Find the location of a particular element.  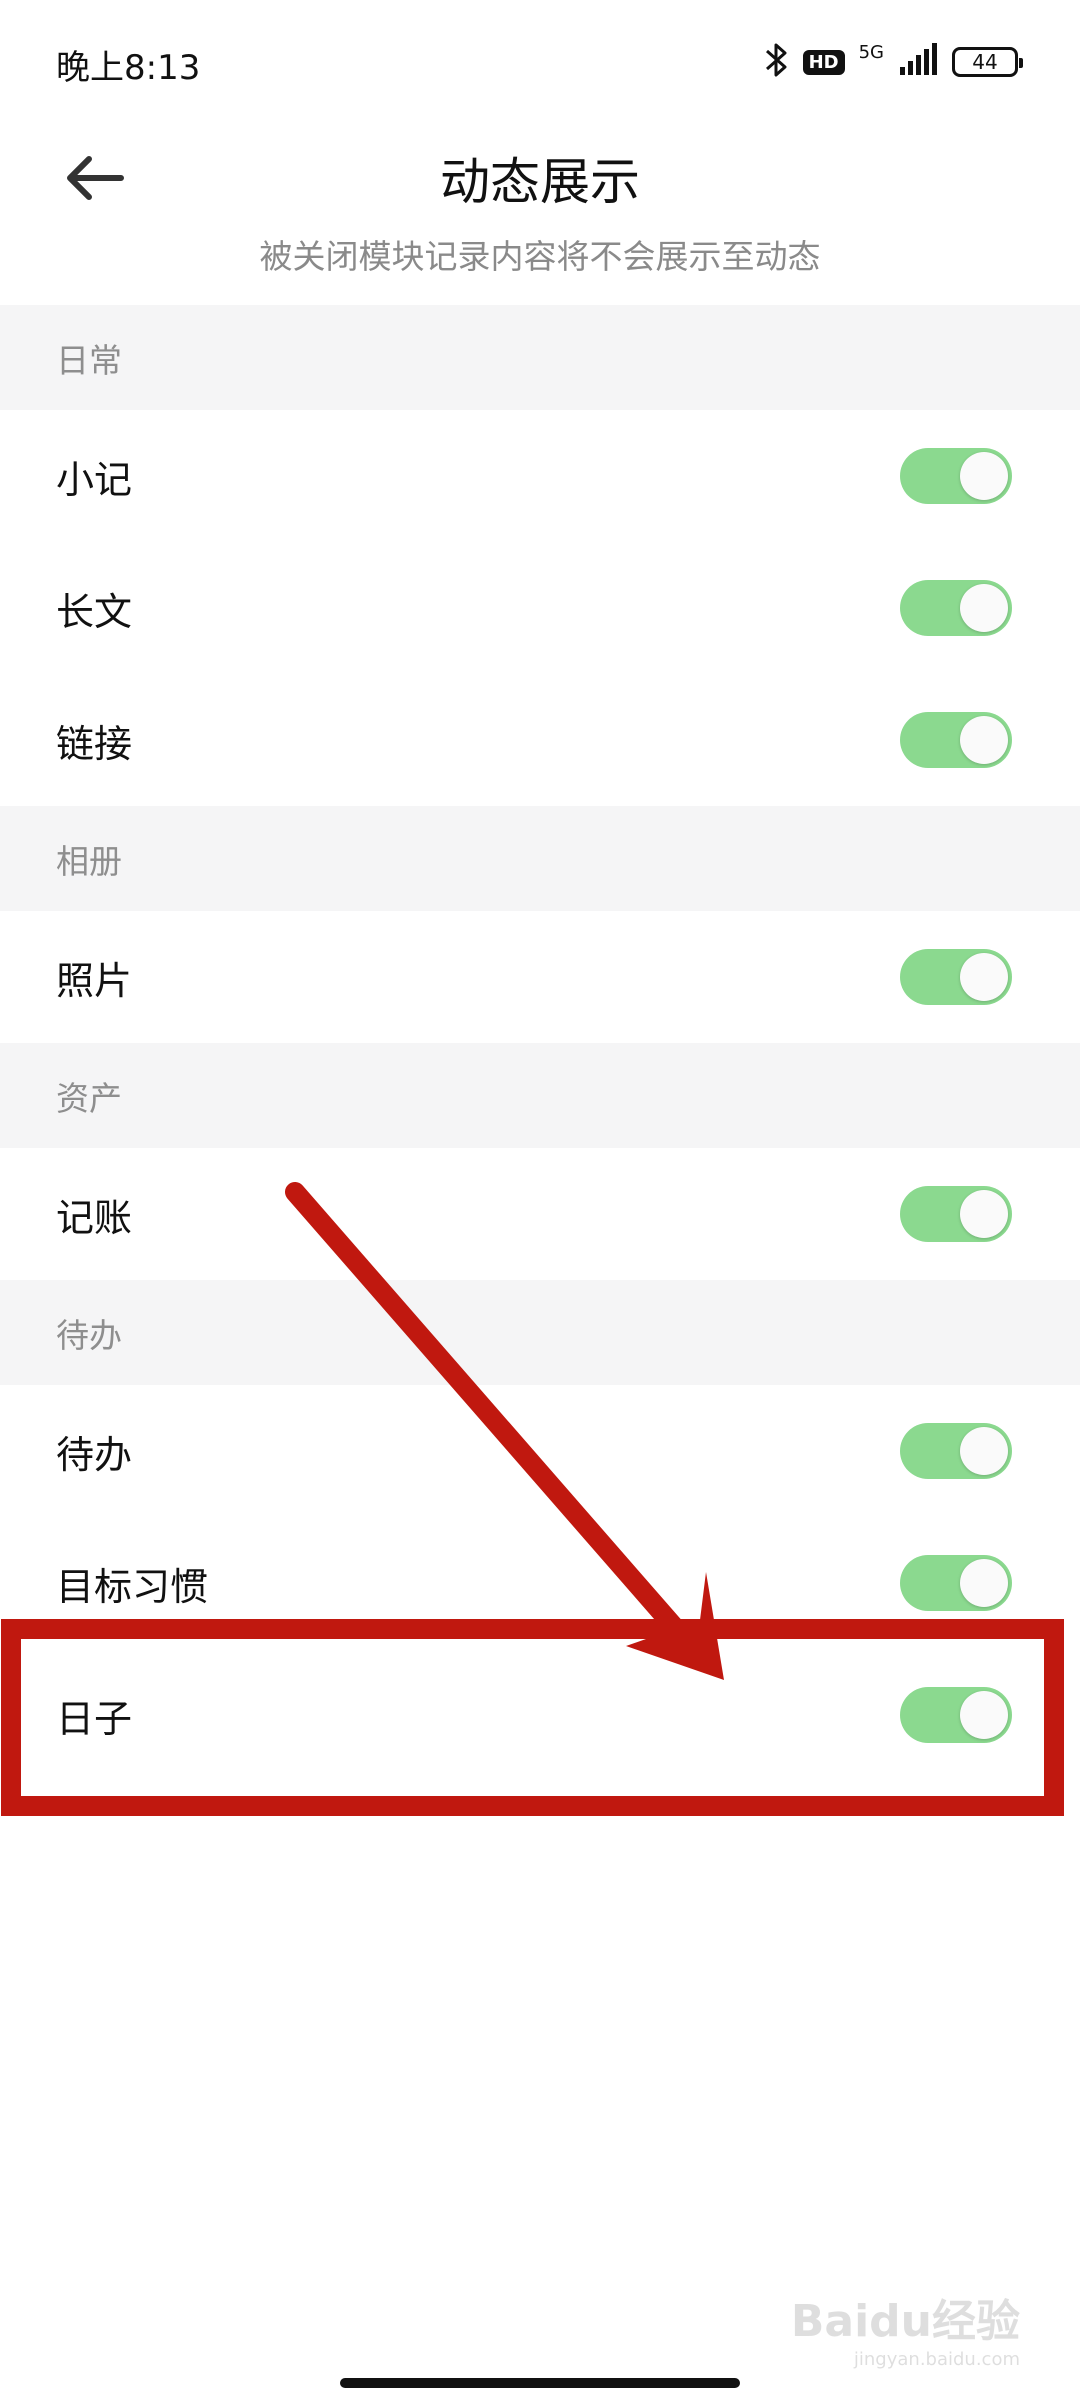

setting-label: 链接 is located at coordinates (94, 743).